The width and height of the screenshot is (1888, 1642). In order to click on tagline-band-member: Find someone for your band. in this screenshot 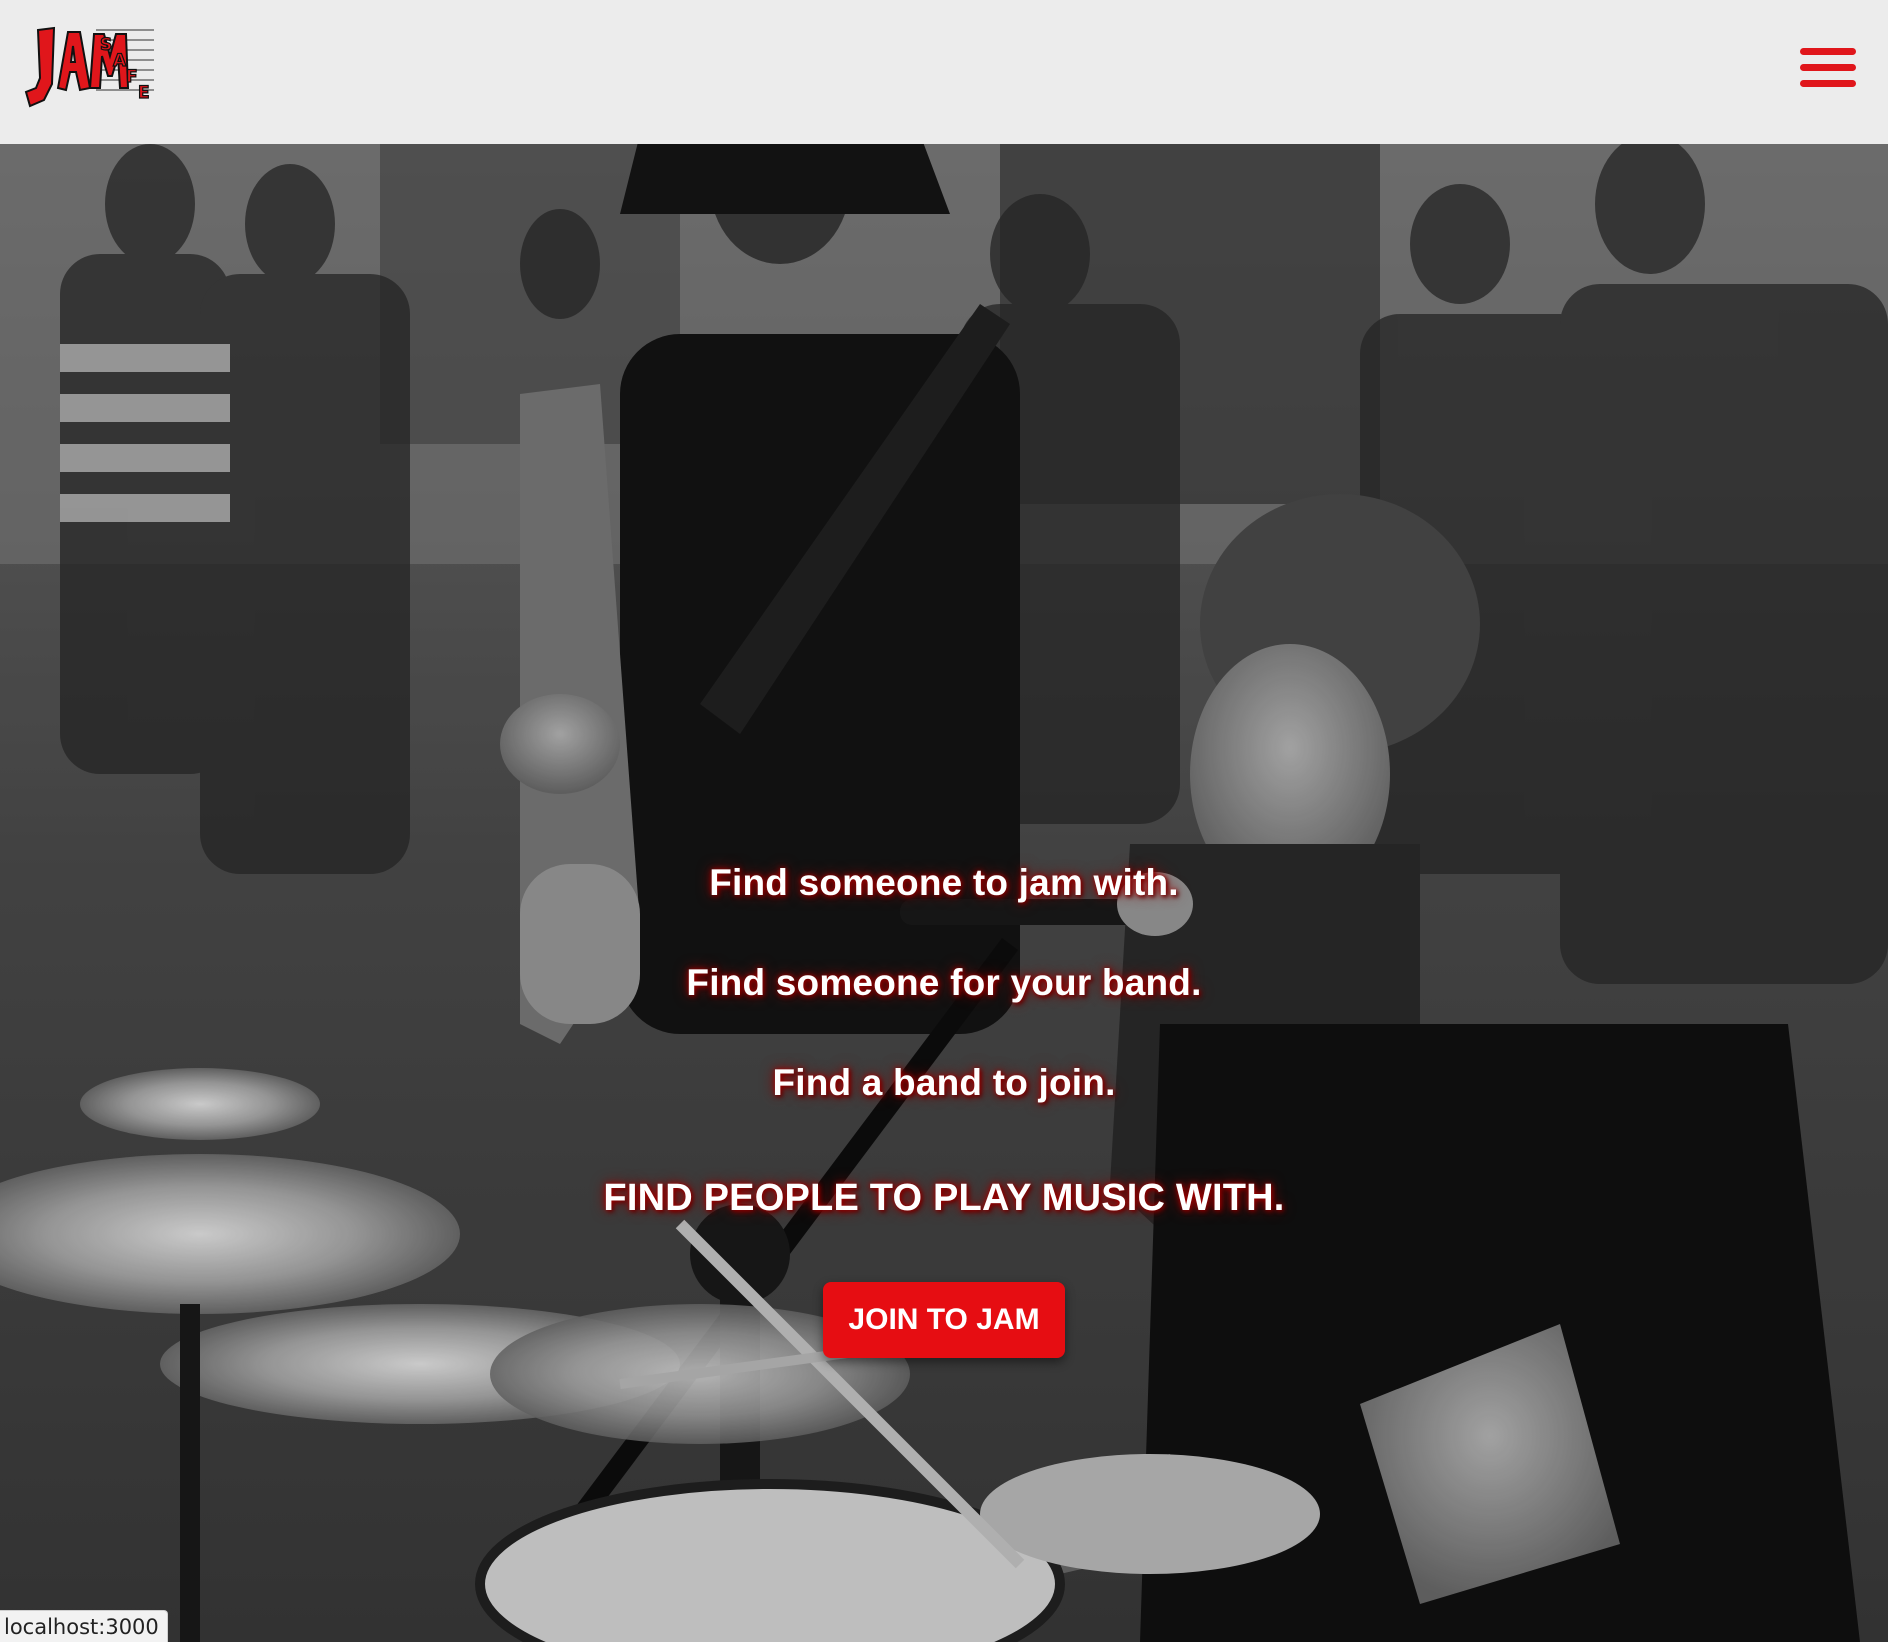, I will do `click(944, 982)`.